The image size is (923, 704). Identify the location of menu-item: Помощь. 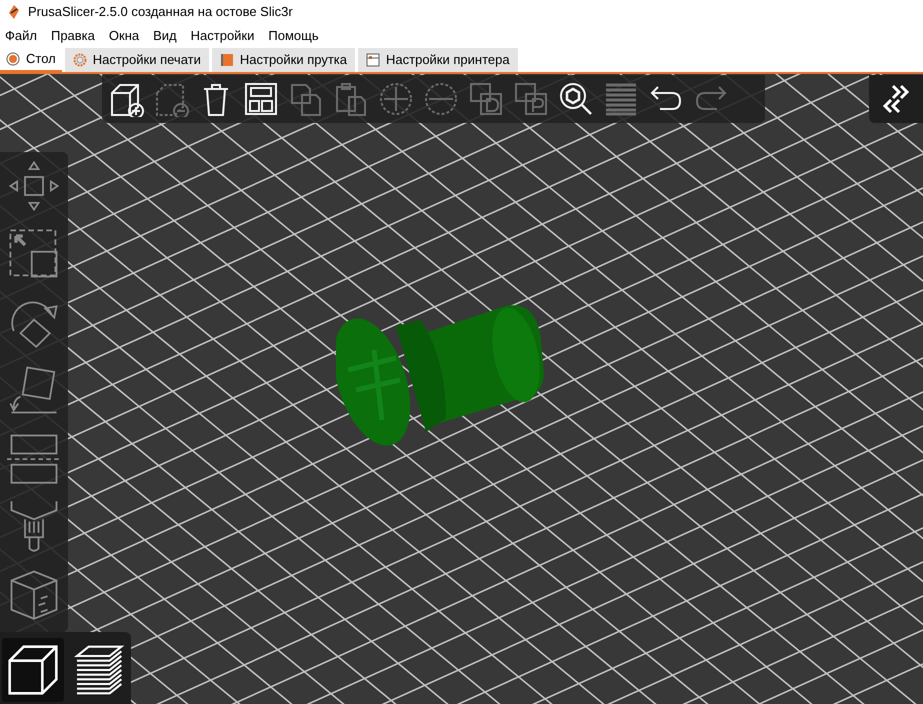
(293, 36).